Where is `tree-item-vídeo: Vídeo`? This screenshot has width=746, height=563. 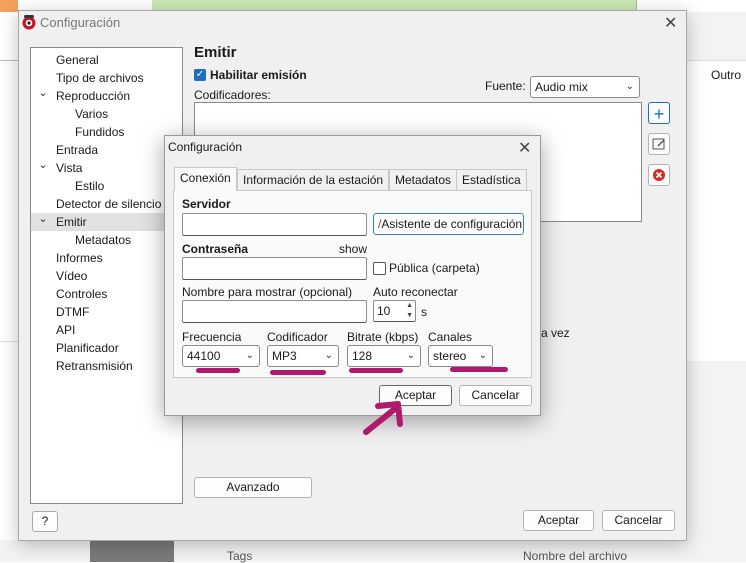 tree-item-vídeo: Vídeo is located at coordinates (105, 276).